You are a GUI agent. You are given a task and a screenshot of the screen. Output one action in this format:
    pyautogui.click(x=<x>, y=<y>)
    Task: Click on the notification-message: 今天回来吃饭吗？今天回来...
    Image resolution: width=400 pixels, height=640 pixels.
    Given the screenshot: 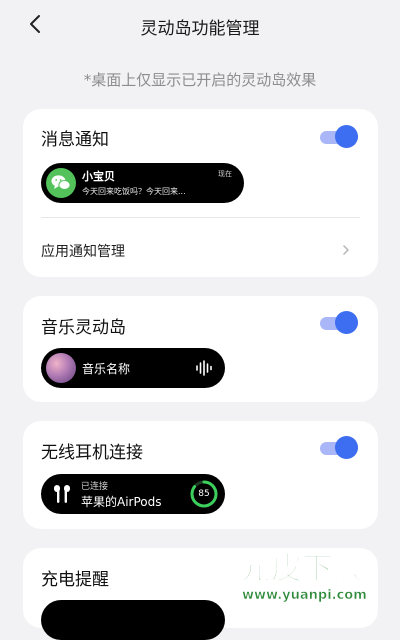 What is the action you would take?
    pyautogui.click(x=134, y=191)
    